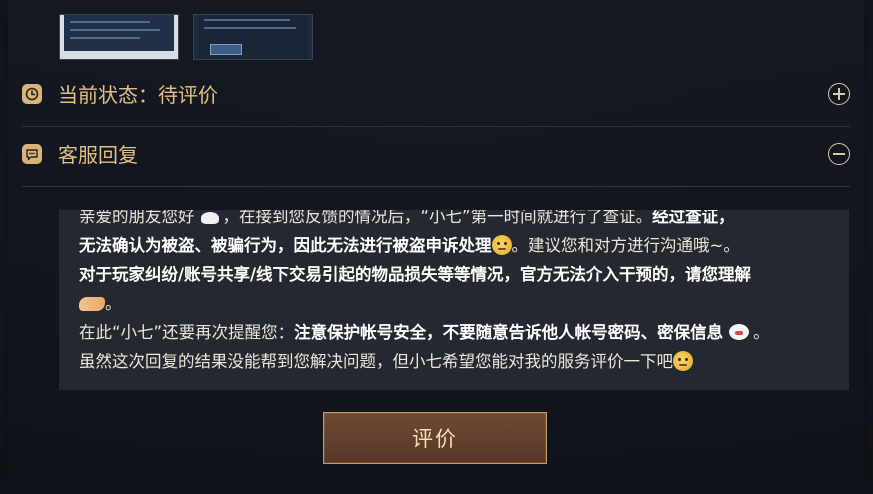 This screenshot has height=494, width=873. Describe the element at coordinates (138, 95) in the screenshot. I see `status-label: 当前状态：待评价` at that location.